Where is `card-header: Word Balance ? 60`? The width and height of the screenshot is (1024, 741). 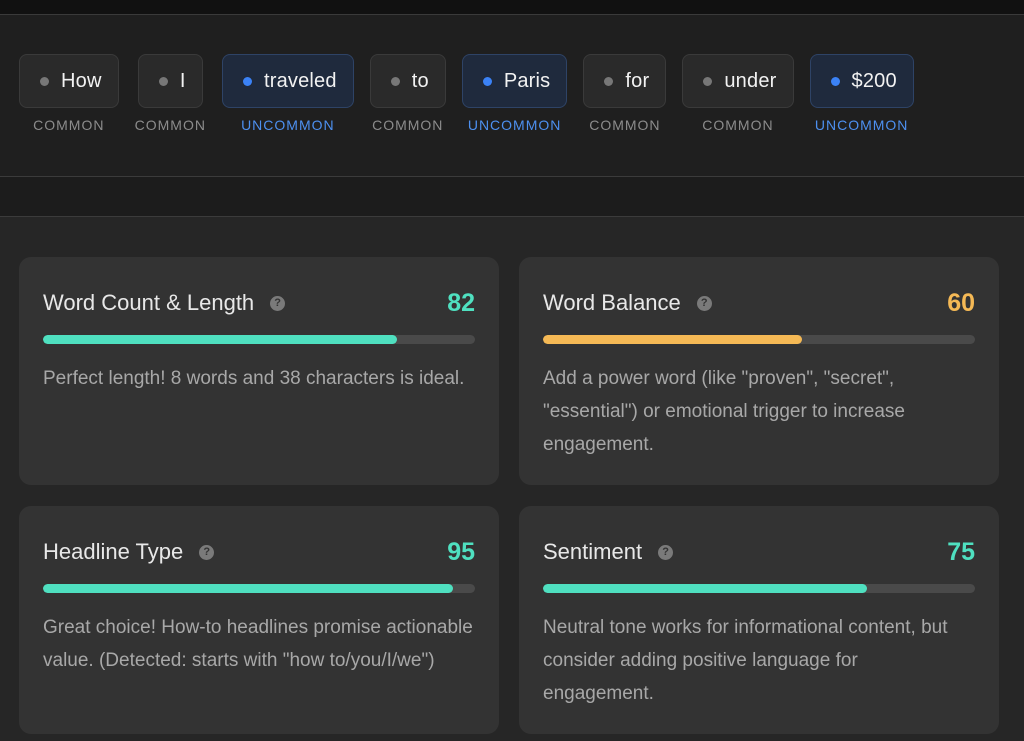
card-header: Word Balance ? 60 is located at coordinates (759, 303).